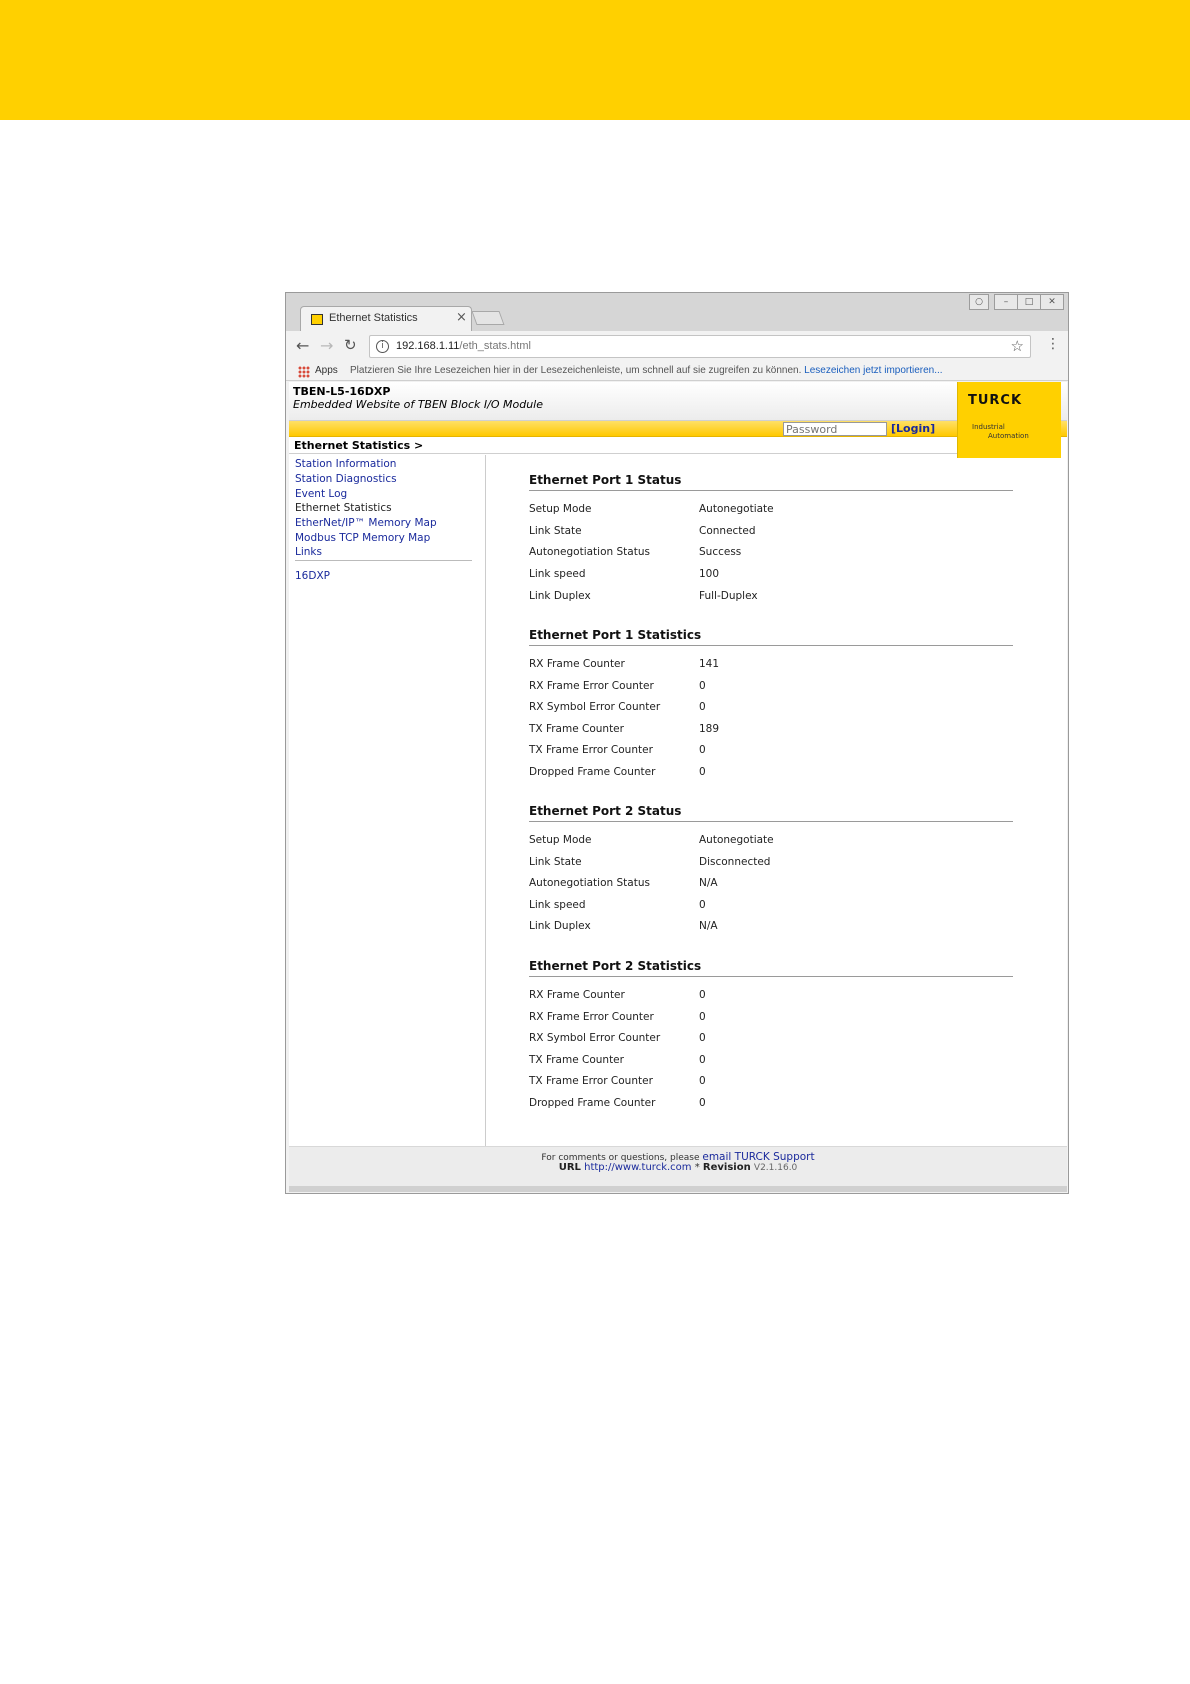 The width and height of the screenshot is (1190, 1684). What do you see at coordinates (1029, 302) in the screenshot?
I see `maximize-icon: □` at bounding box center [1029, 302].